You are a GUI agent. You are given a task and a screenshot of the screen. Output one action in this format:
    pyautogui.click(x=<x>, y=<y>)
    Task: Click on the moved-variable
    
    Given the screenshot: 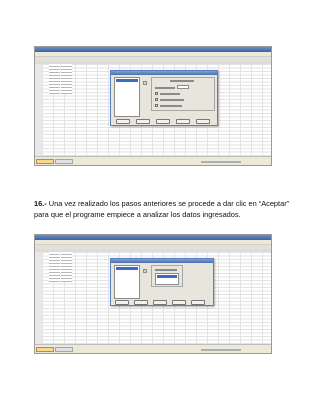 What is the action you would take?
    pyautogui.click(x=167, y=276)
    